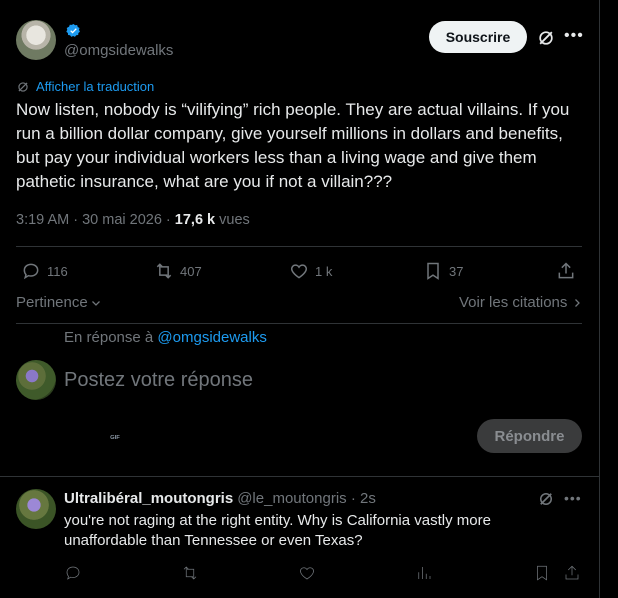 This screenshot has width=618, height=598. I want to click on author-handle: @omgsidewalks, so click(118, 50).